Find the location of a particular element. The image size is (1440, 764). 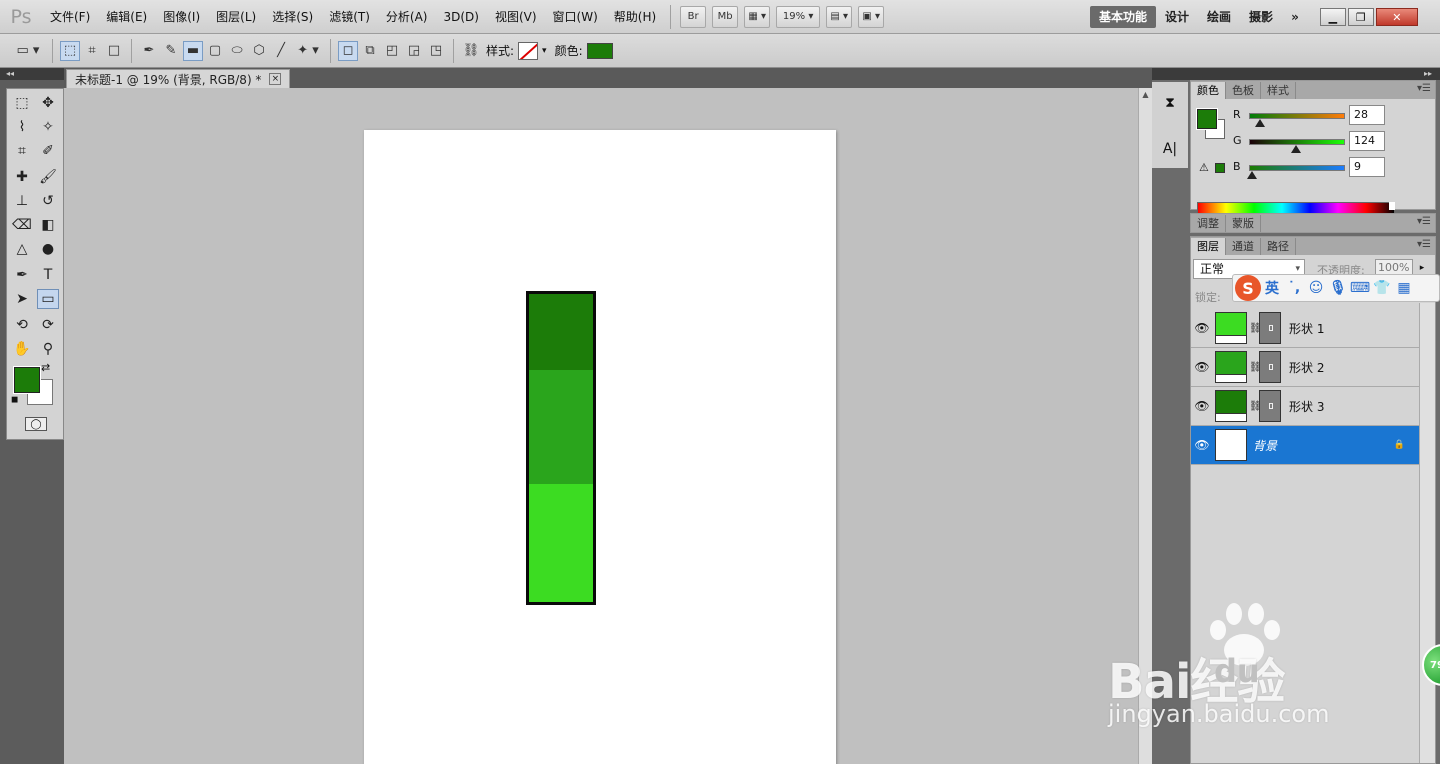

blur-tool-icon: △ is located at coordinates (22, 249).